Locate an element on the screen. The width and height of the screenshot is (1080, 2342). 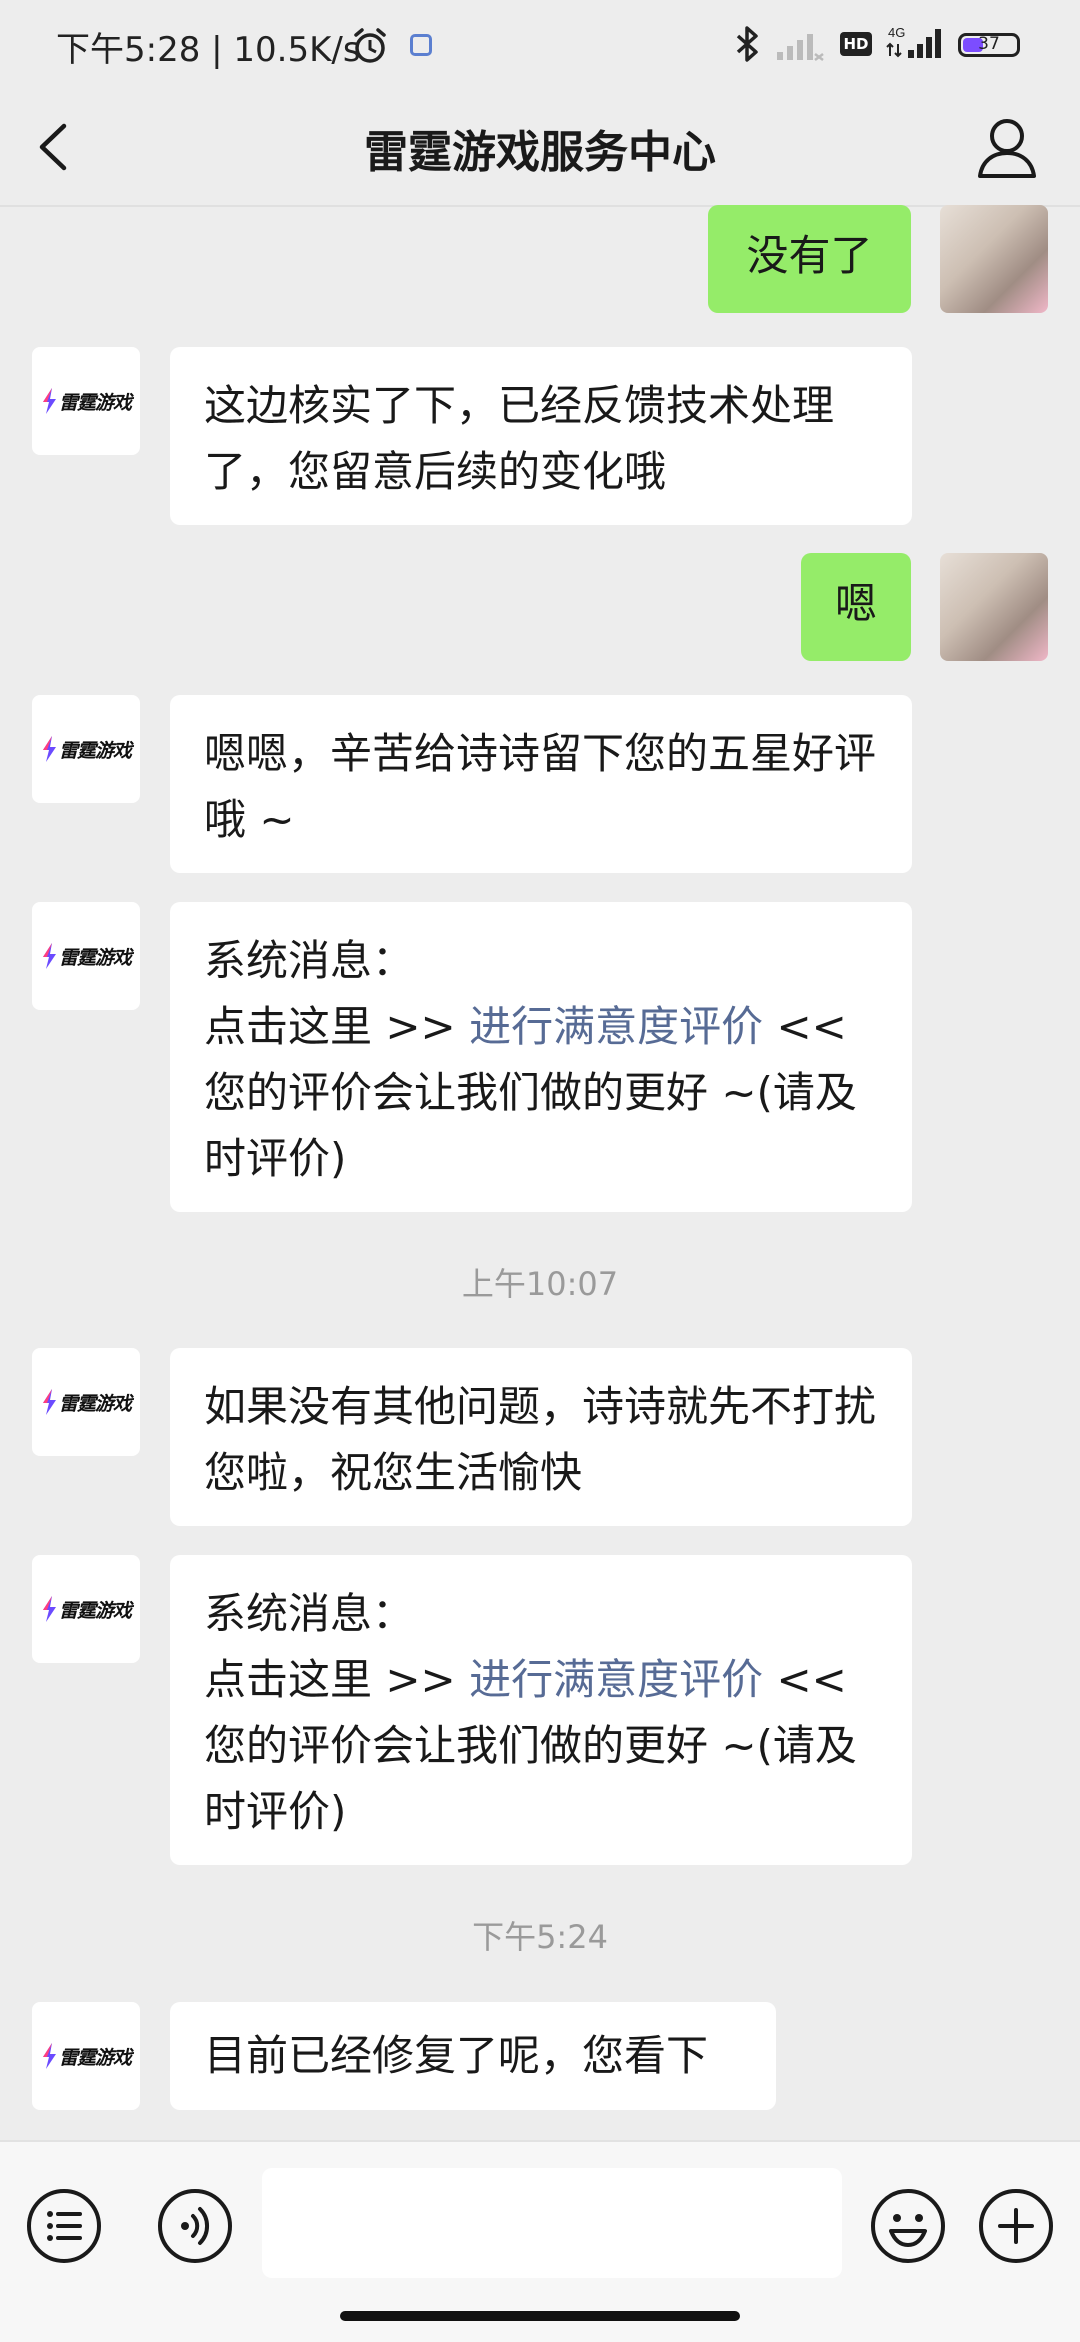
message-text: 嗯嗯，辛苦给诗诗留下您的五星好评哦 ~ is located at coordinates (540, 786).